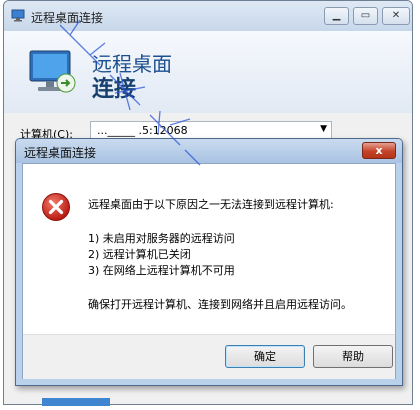 The width and height of the screenshot is (420, 410). Describe the element at coordinates (161, 270) in the screenshot. I see `reason-item: 3) 在网络上远程计算机不可用` at that location.